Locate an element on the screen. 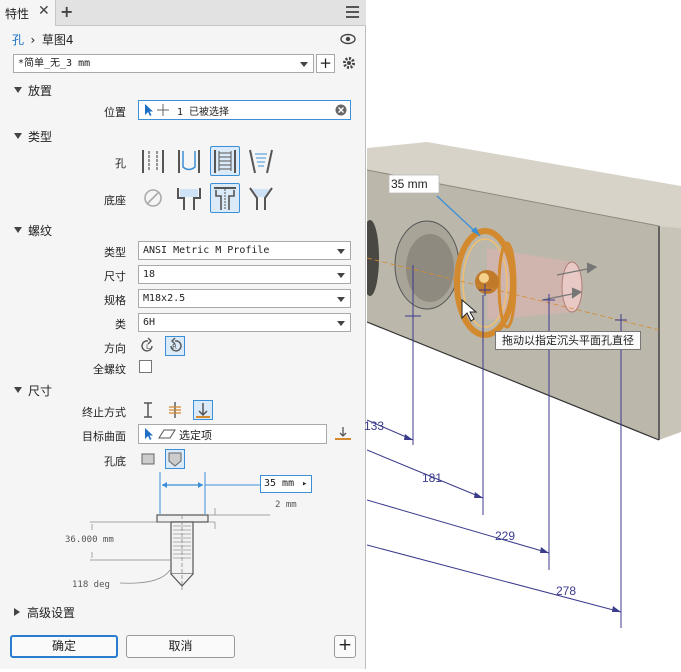 The image size is (681, 672). tab-label: 特性 is located at coordinates (17, 14).